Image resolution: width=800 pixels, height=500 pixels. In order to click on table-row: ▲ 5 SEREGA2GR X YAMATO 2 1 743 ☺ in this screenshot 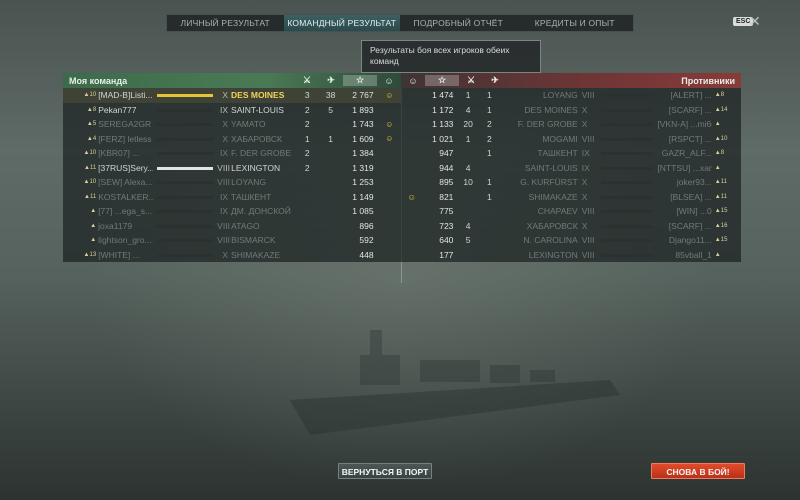, I will do `click(232, 124)`.